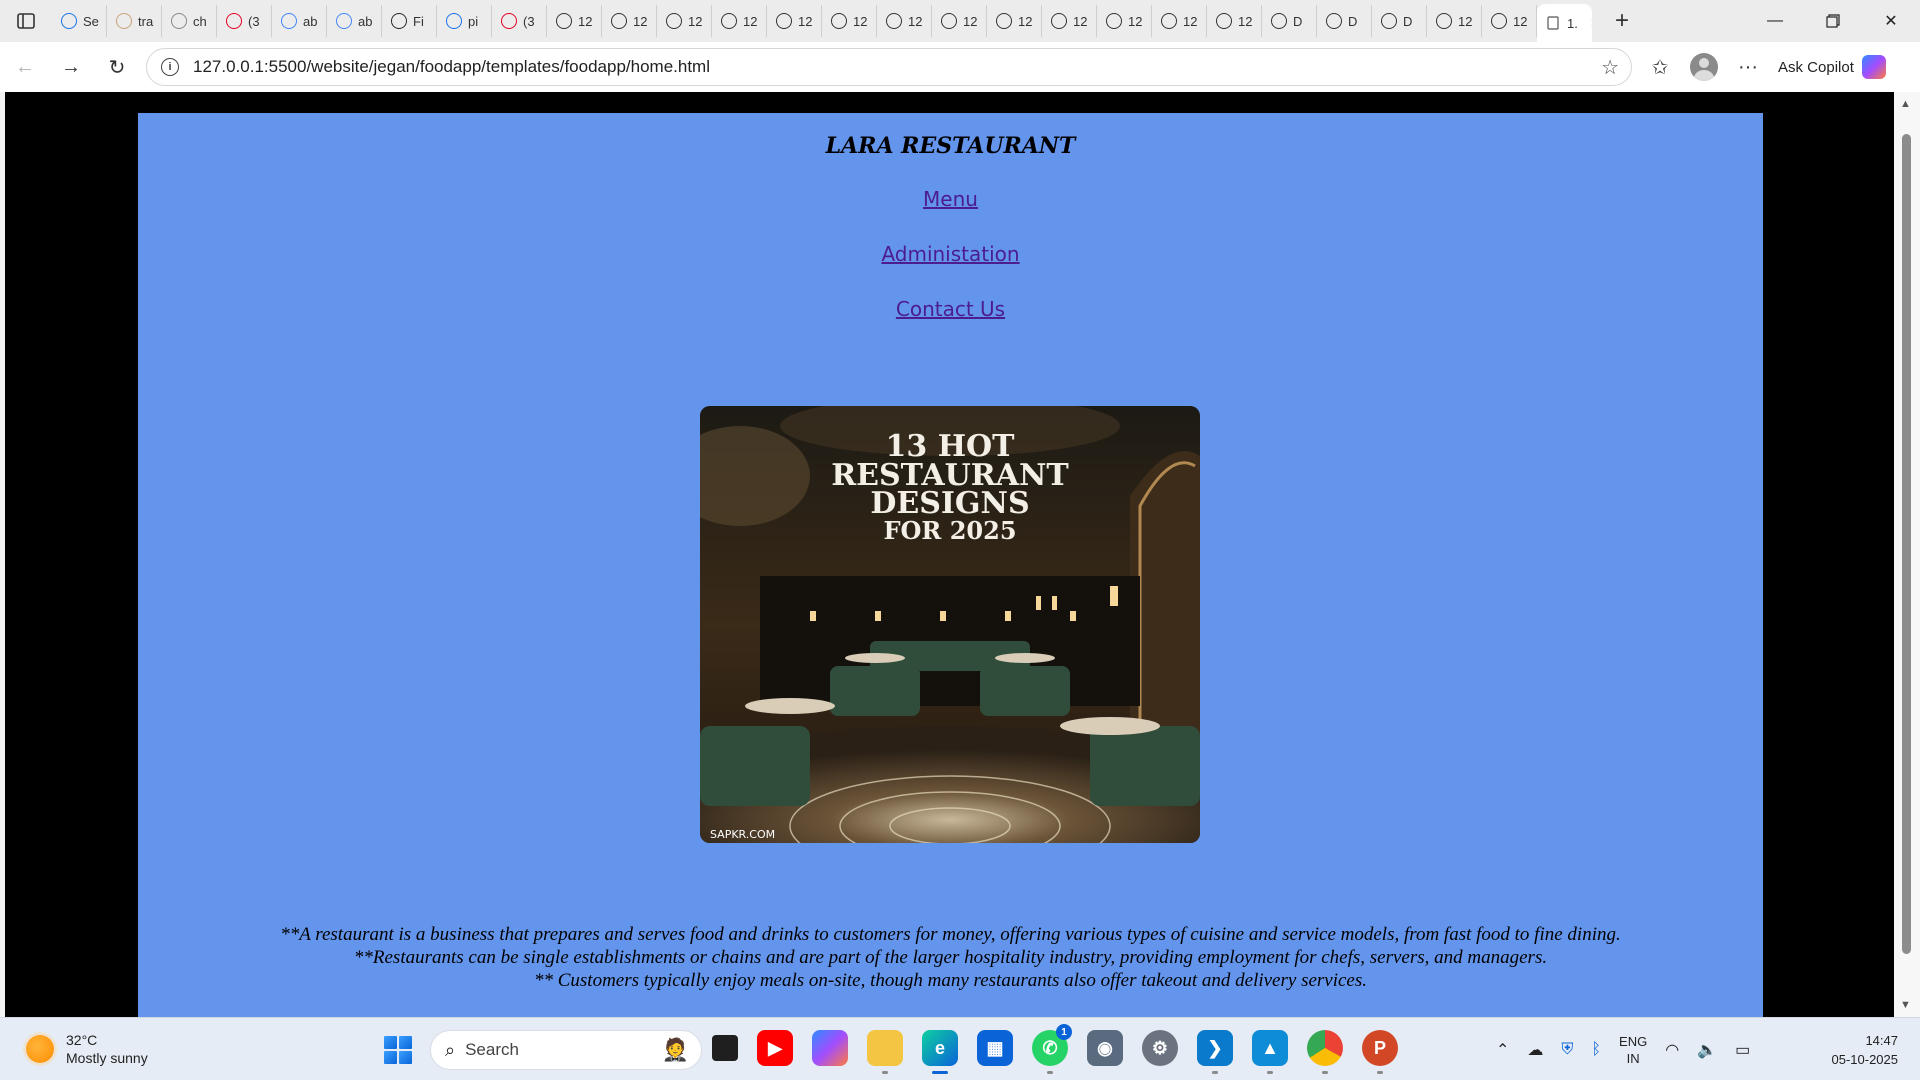 Image resolution: width=1920 pixels, height=1080 pixels. Describe the element at coordinates (1344, 21) in the screenshot. I see `tab-23: D` at that location.